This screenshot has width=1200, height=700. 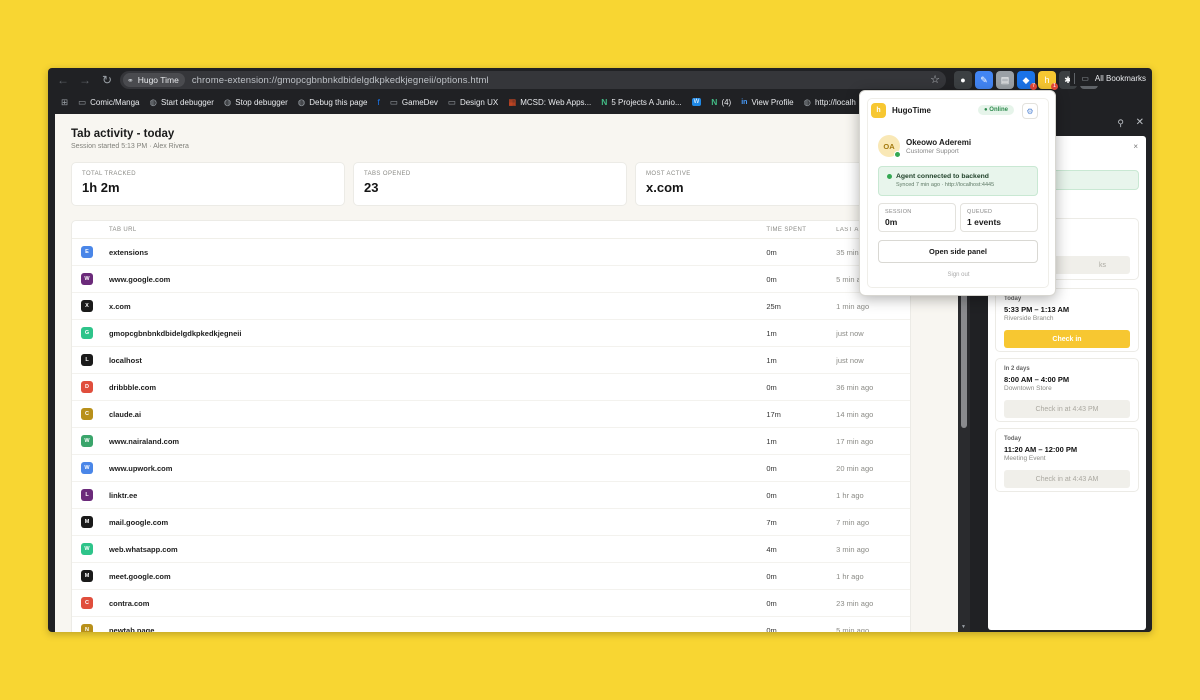 I want to click on check-in-button: Check in at 4:43 AM, so click(x=1067, y=479).